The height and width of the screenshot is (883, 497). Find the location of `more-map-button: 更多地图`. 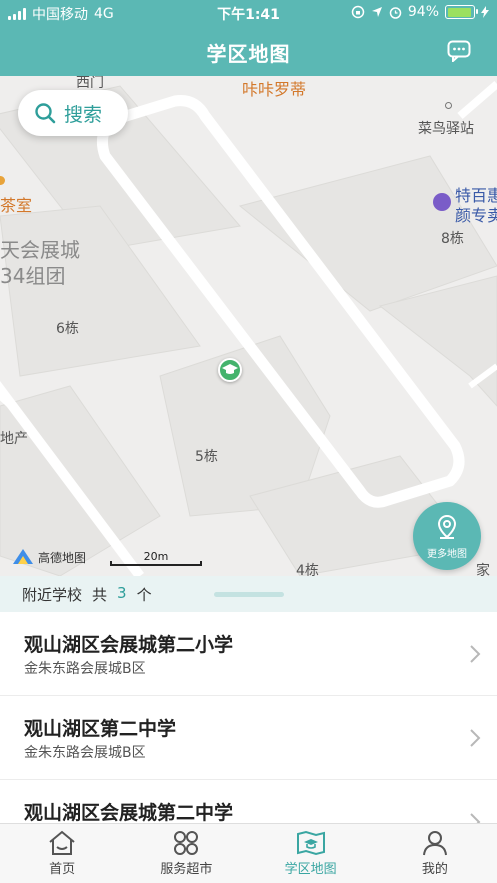

more-map-button: 更多地图 is located at coordinates (447, 536).